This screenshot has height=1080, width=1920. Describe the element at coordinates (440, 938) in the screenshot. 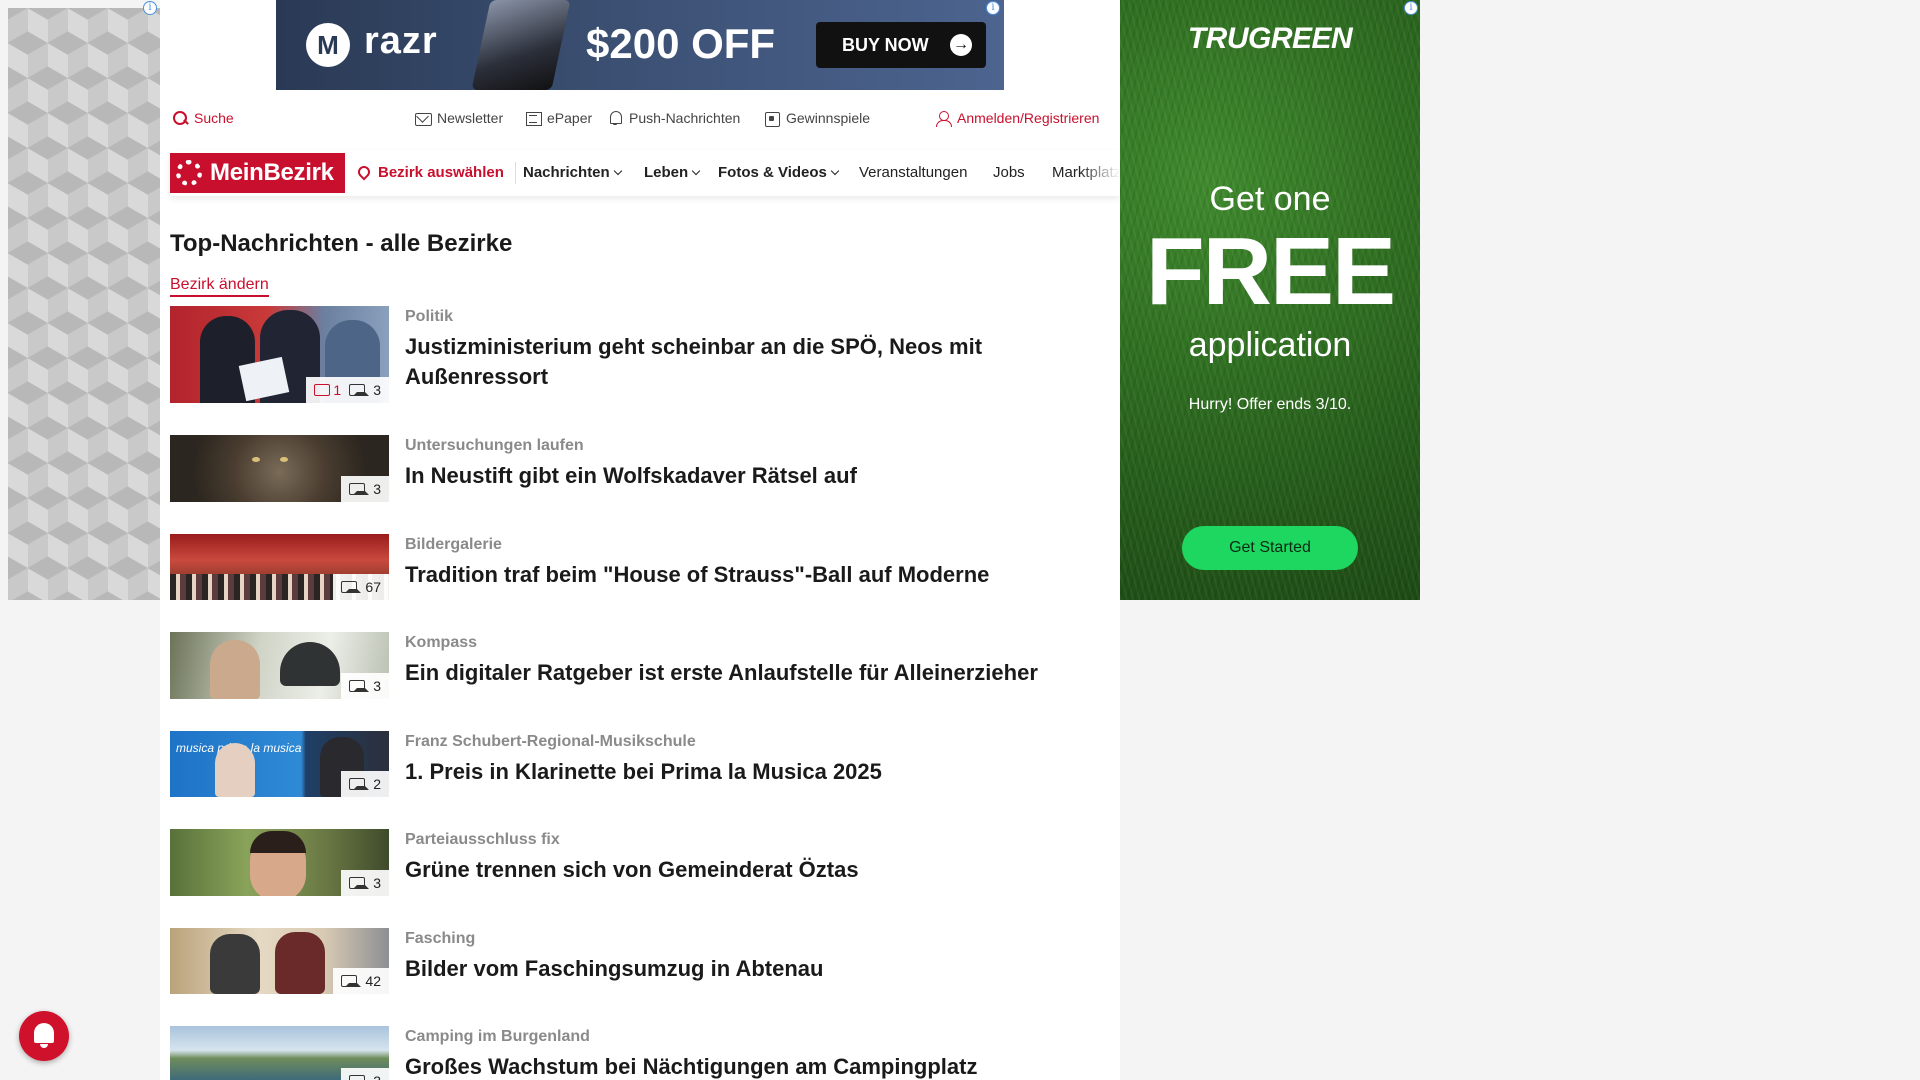

I see `article-kicker: Fasching` at that location.